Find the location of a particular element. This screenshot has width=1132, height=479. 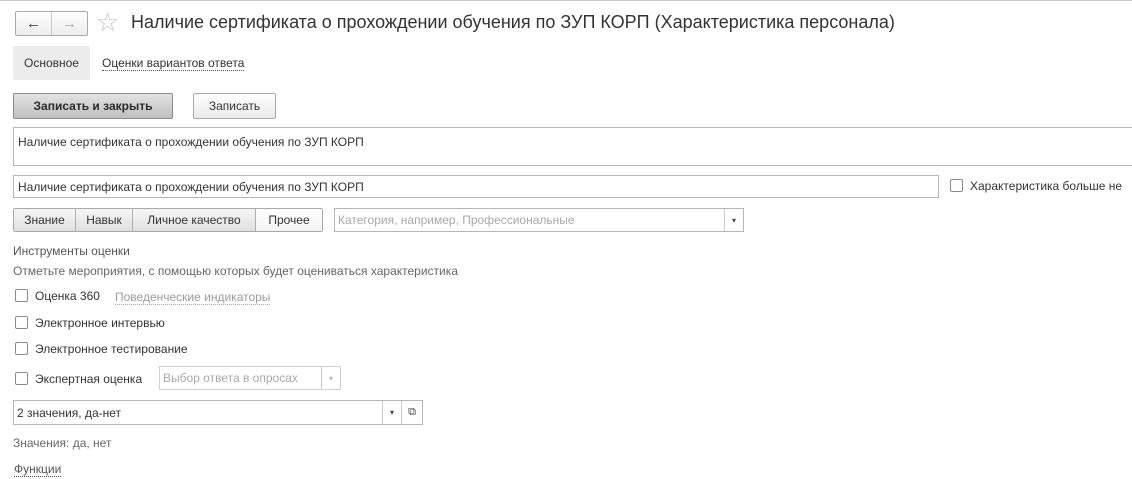

testing-checkbox is located at coordinates (21, 348).